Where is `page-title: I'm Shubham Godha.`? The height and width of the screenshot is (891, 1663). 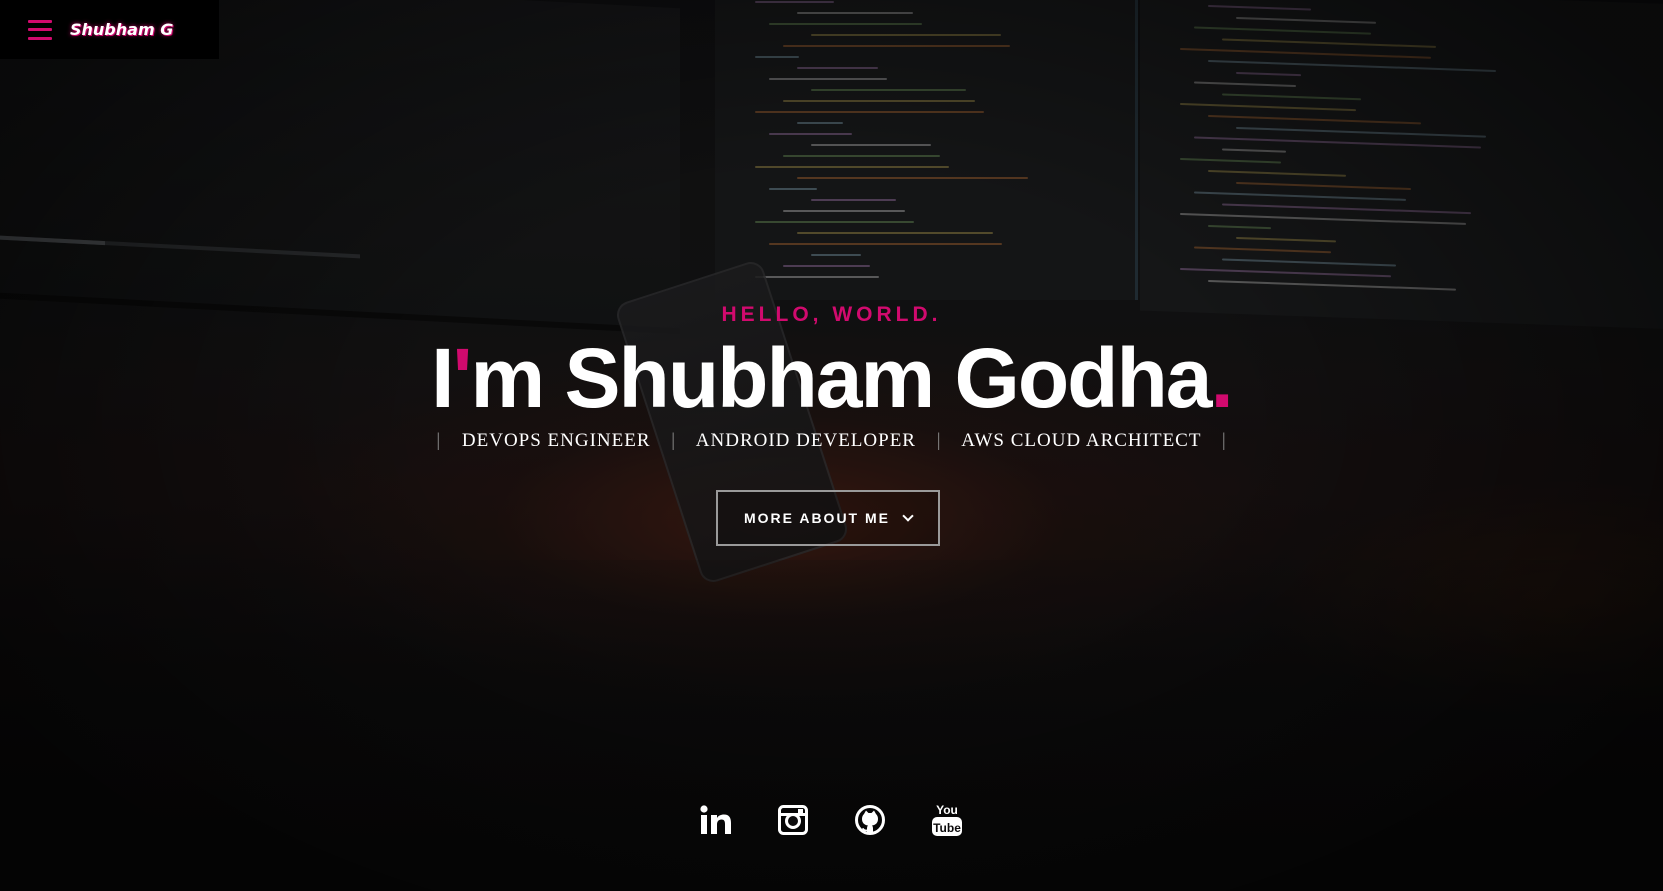 page-title: I'm Shubham Godha. is located at coordinates (831, 378).